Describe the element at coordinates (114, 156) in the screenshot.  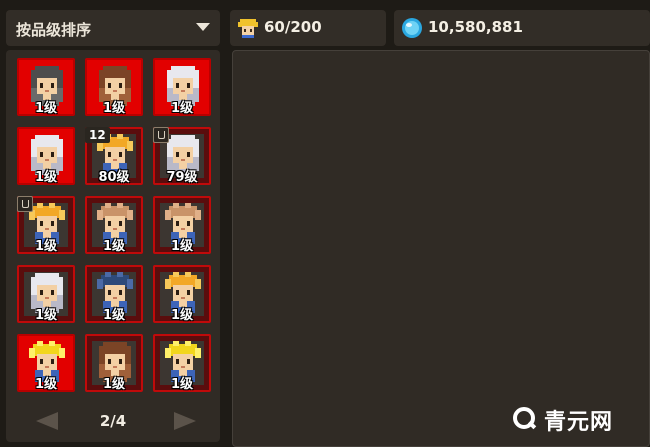
I see `hero-slot: 80级 12` at that location.